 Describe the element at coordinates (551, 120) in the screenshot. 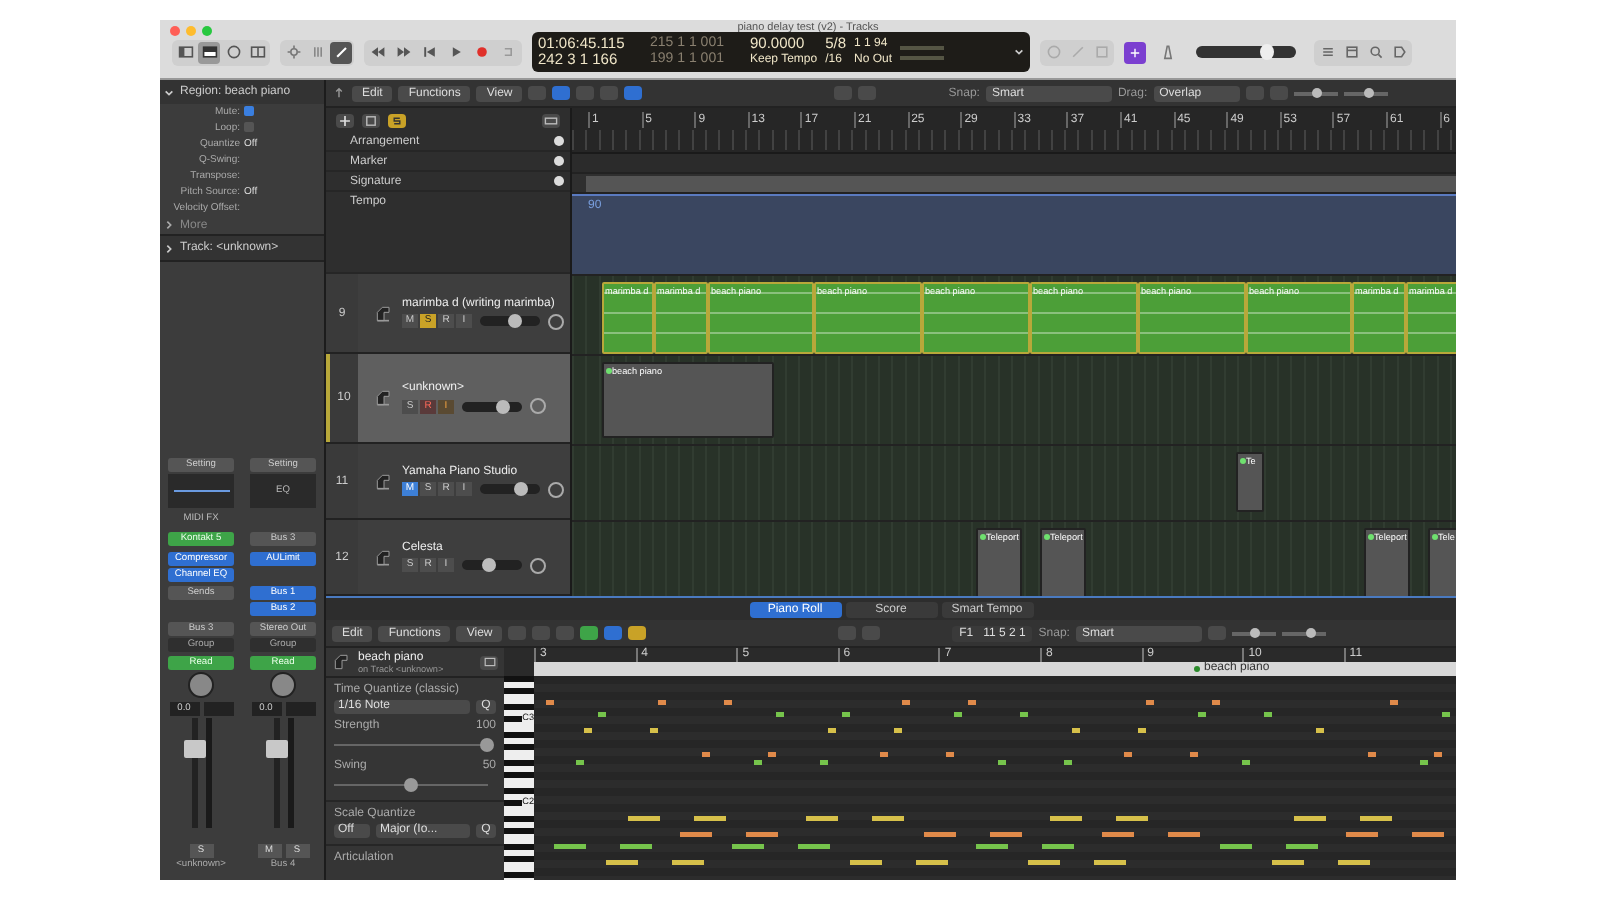

I see `global-tracks-icon` at that location.